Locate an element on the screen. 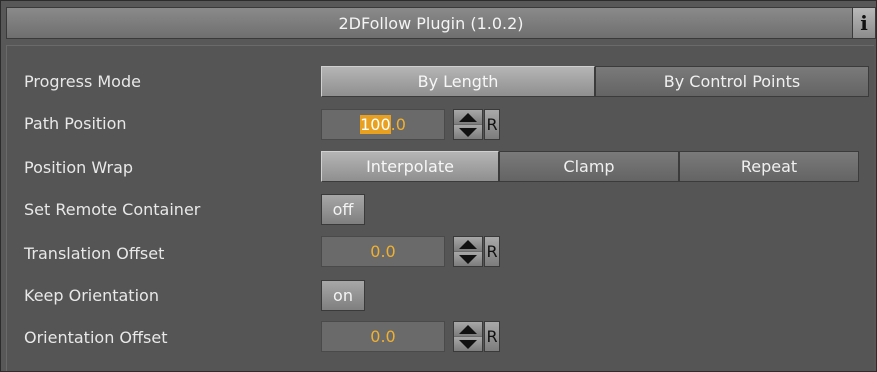 The image size is (877, 372). progress-mode-by-length-button: By Length is located at coordinates (458, 81).